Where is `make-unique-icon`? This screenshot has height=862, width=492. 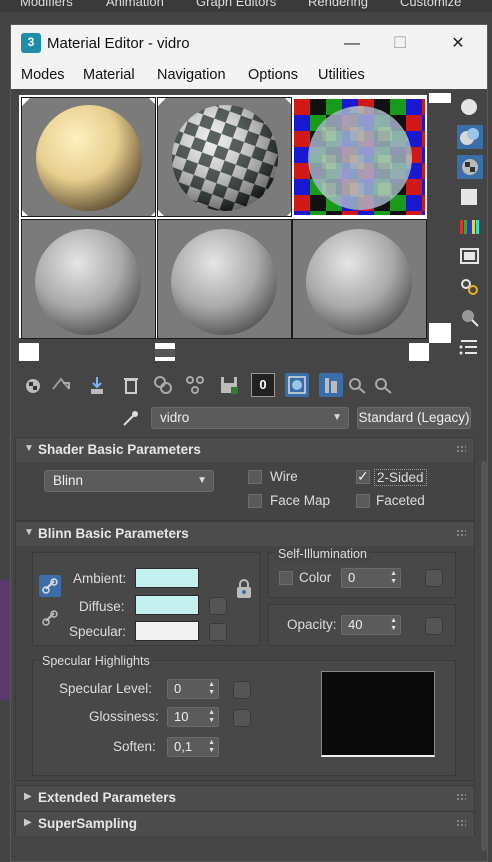
make-unique-icon is located at coordinates (163, 385).